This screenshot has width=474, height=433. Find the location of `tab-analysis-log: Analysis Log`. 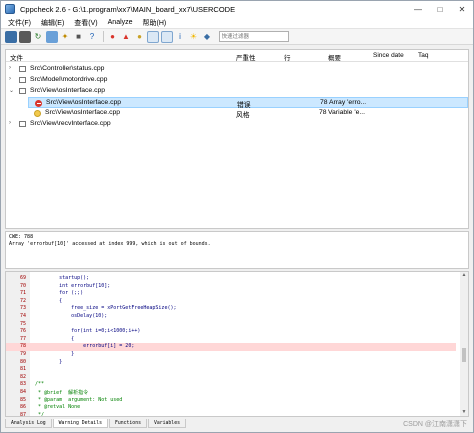

tab-analysis-log: Analysis Log is located at coordinates (28, 423).